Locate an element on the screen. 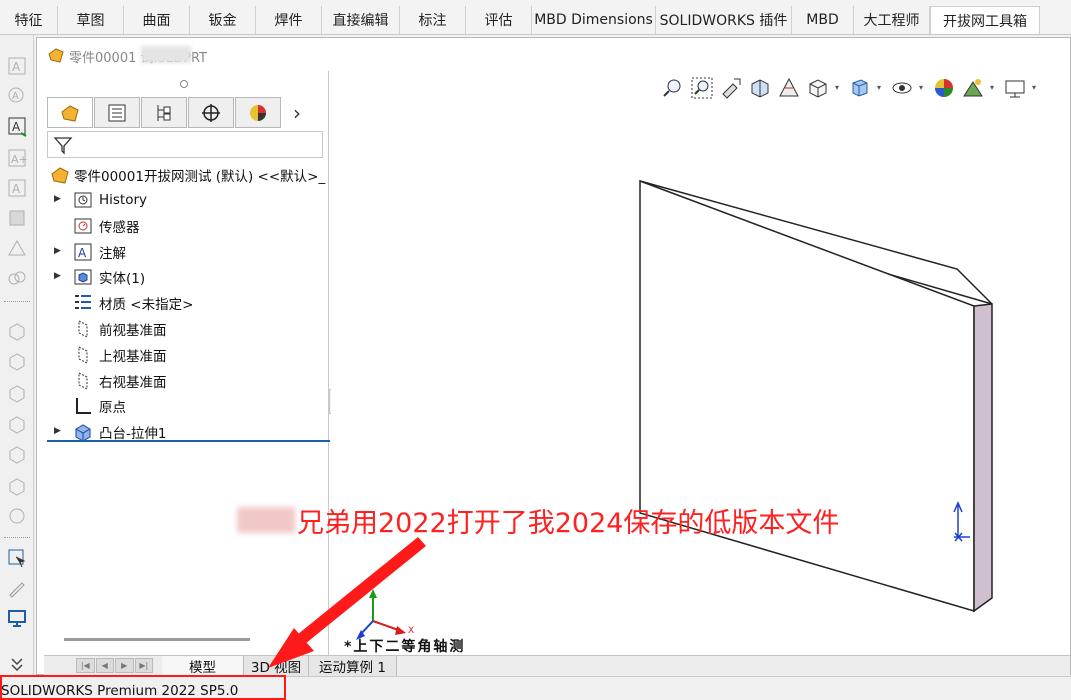  ribbon-tab: 草图 is located at coordinates (91, 20).